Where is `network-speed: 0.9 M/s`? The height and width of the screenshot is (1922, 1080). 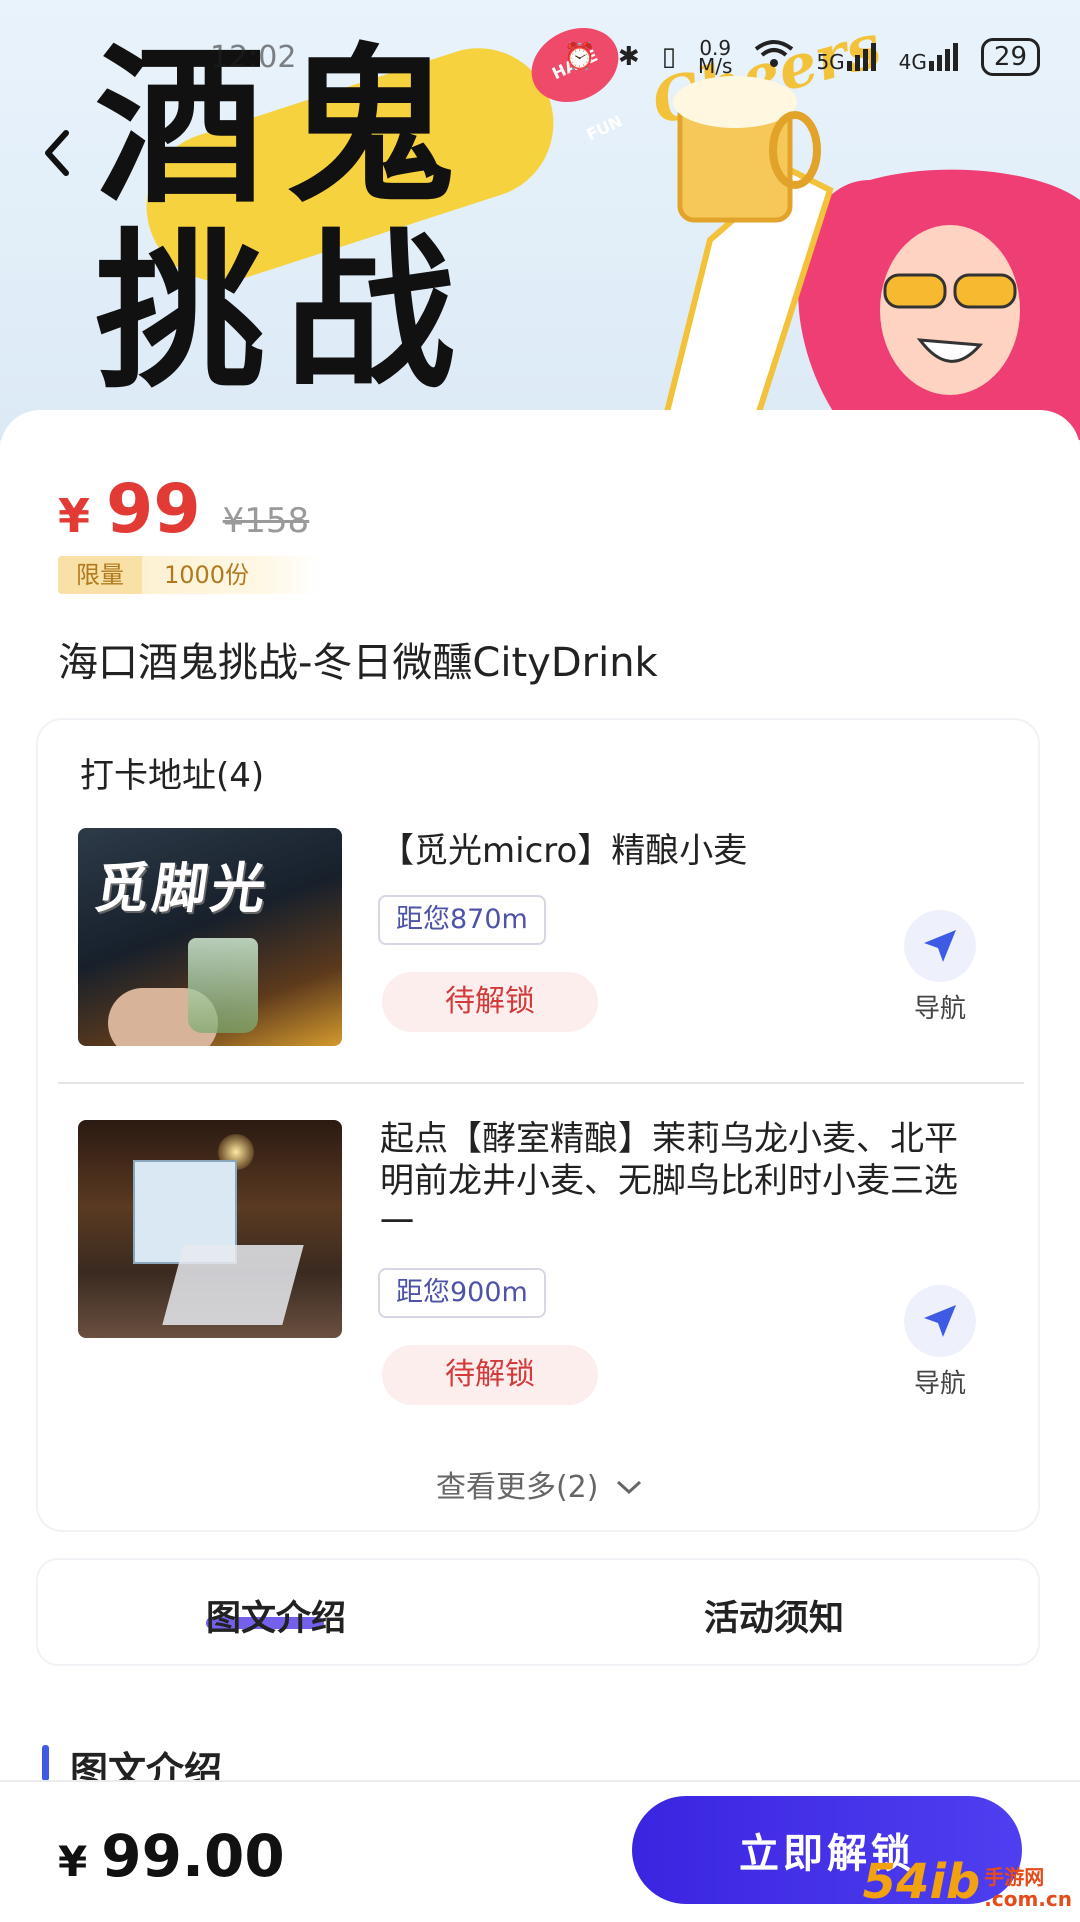
network-speed: 0.9 M/s is located at coordinates (715, 57).